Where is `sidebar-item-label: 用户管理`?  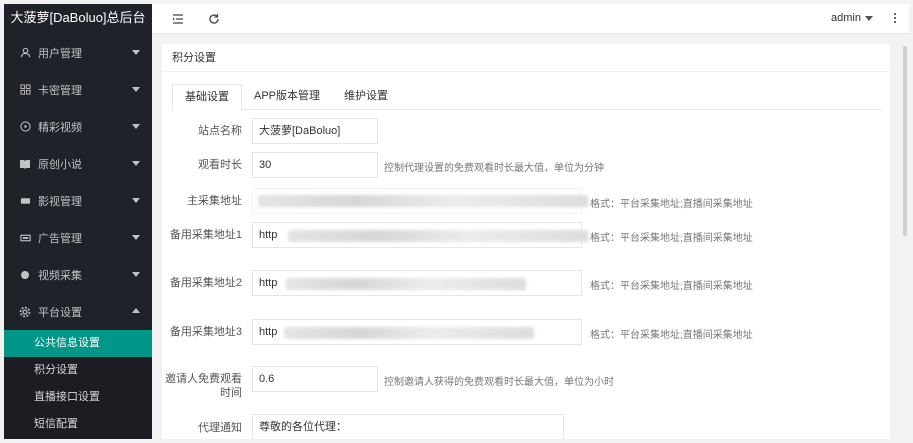 sidebar-item-label: 用户管理 is located at coordinates (60, 53).